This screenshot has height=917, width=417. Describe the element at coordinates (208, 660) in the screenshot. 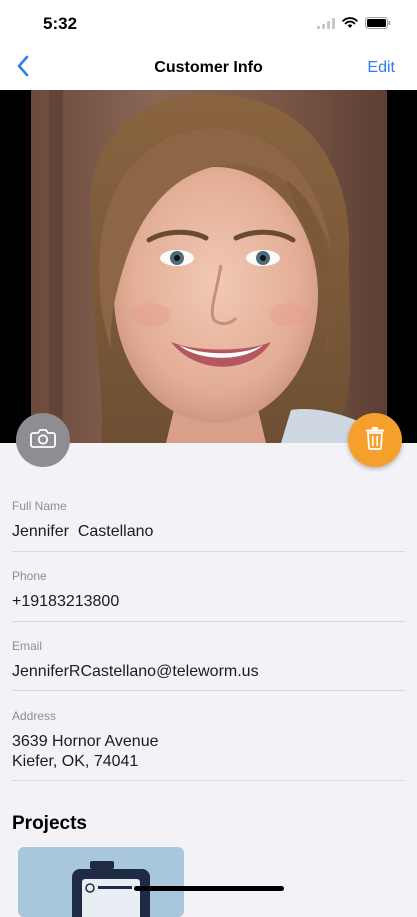

I see `email-field: Email JenniferRCastellano@teleworm.us` at that location.